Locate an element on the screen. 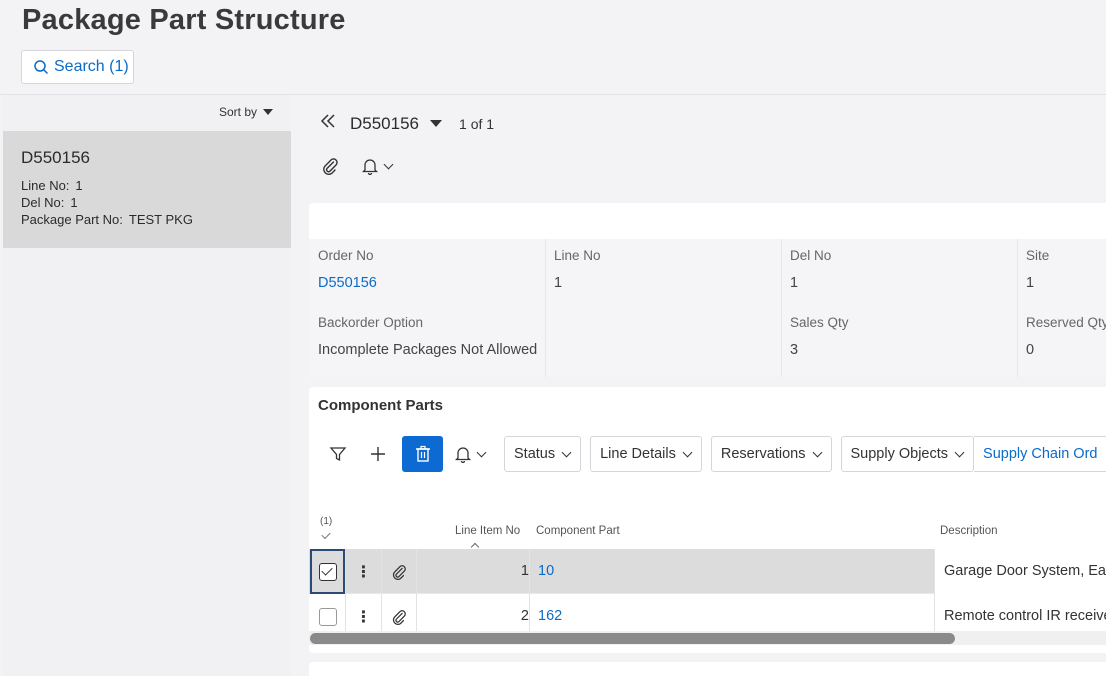 Image resolution: width=1106 pixels, height=676 pixels. record-navigator: D550156 1 of 1 is located at coordinates (407, 123).